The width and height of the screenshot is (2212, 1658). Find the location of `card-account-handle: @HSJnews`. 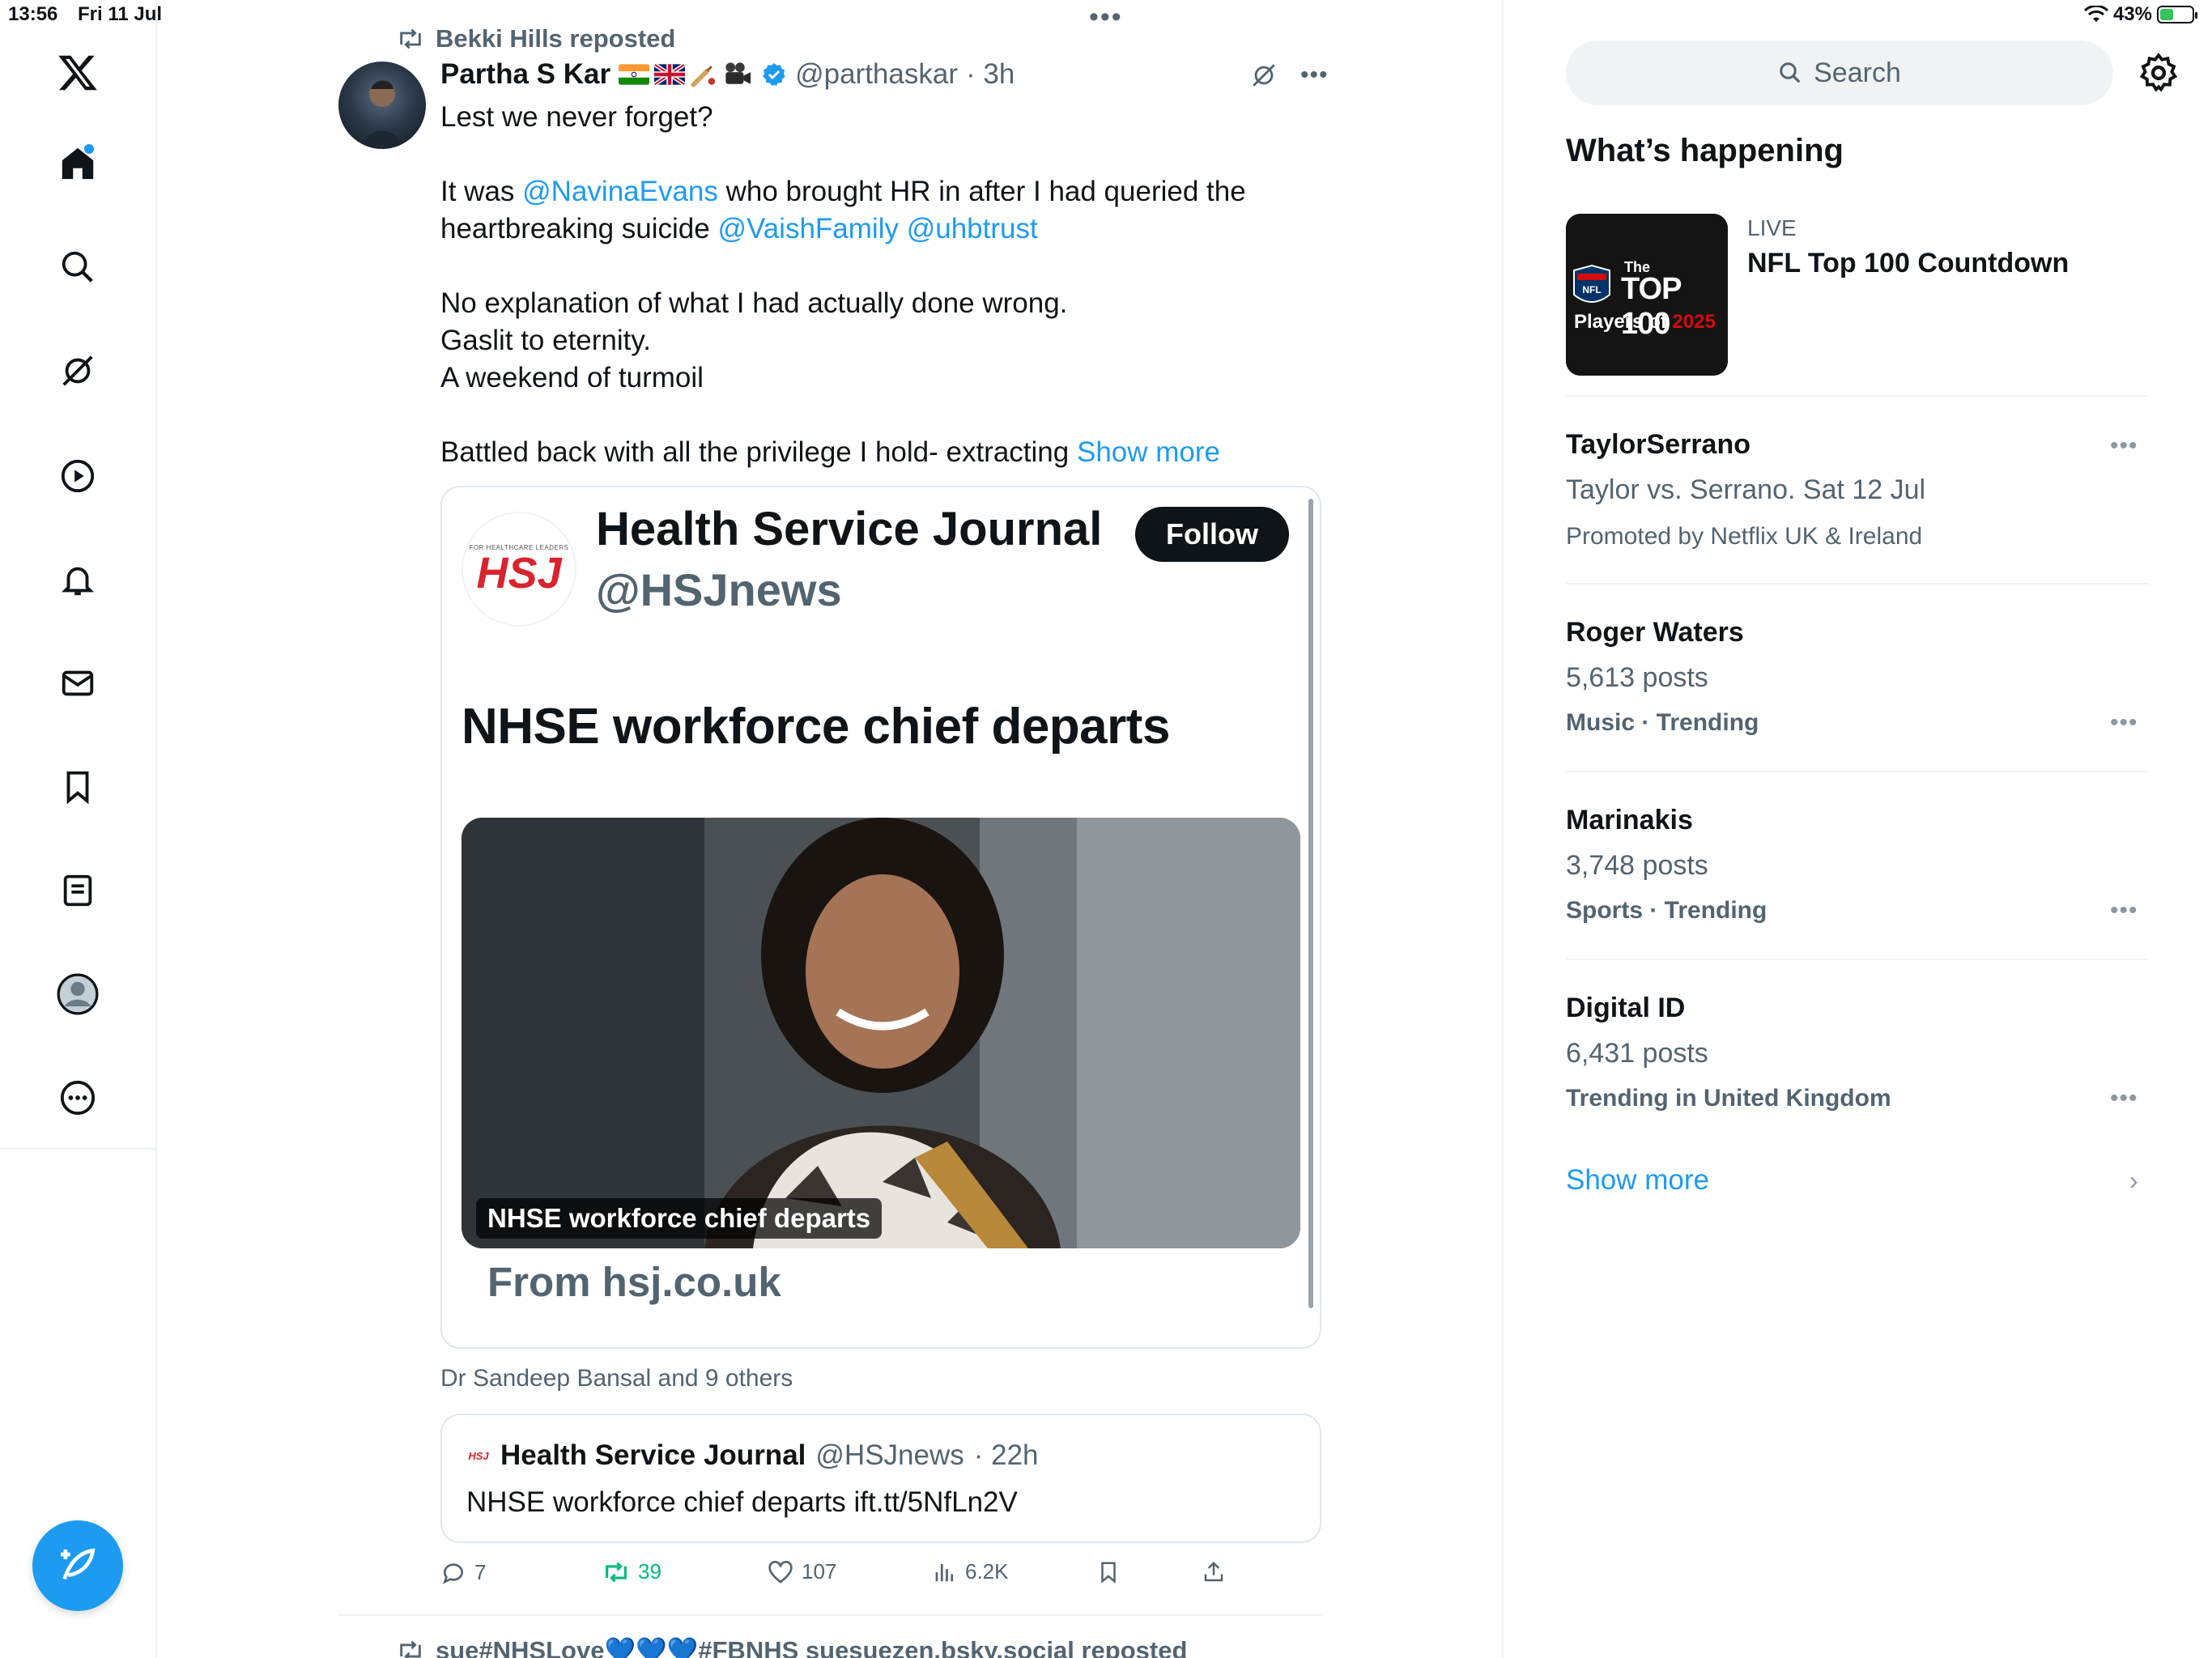

card-account-handle: @HSJnews is located at coordinates (719, 589).